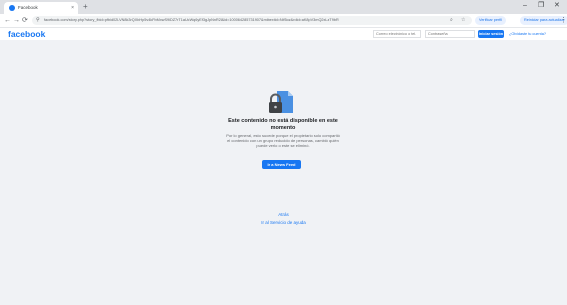 The image size is (567, 305). I want to click on maximize-button: ❐, so click(541, 6).